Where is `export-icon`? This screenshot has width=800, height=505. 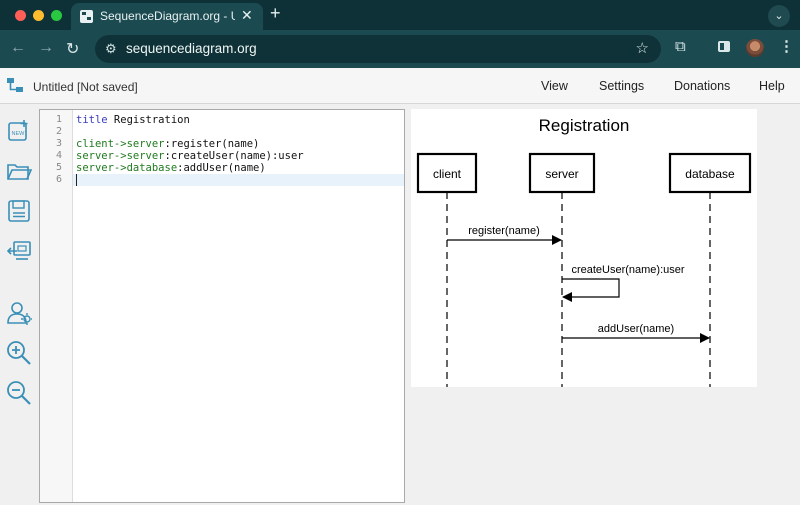 export-icon is located at coordinates (19, 251).